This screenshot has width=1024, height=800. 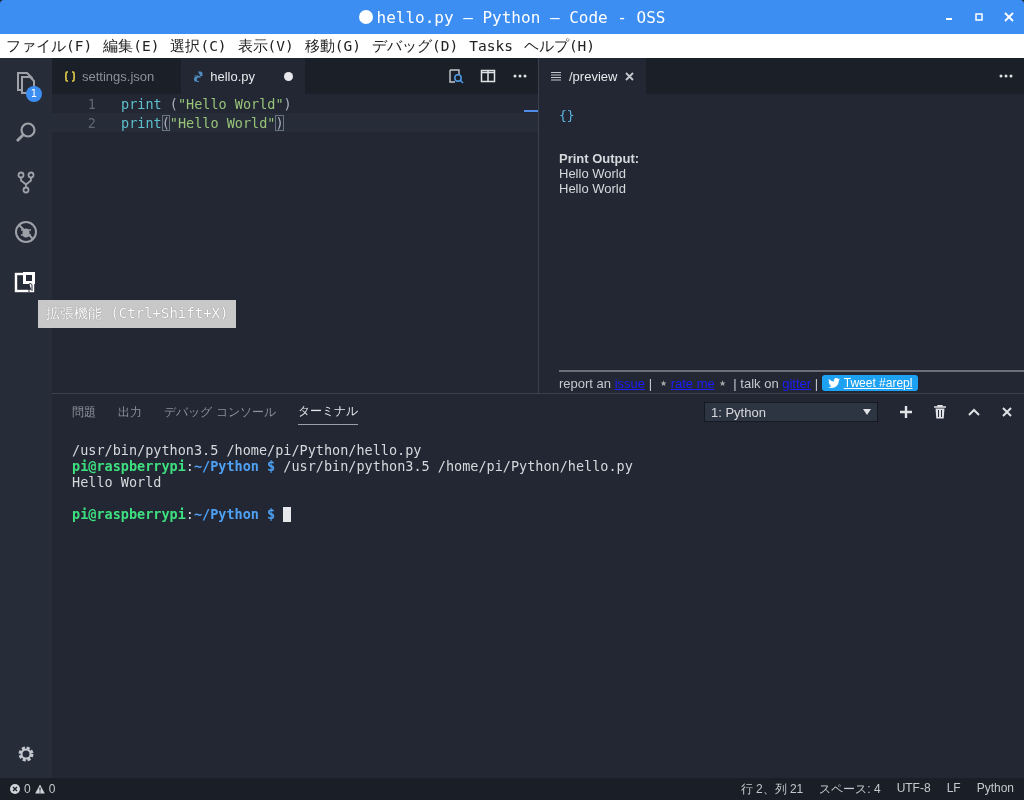 I want to click on unsaved-dot, so click(x=289, y=76).